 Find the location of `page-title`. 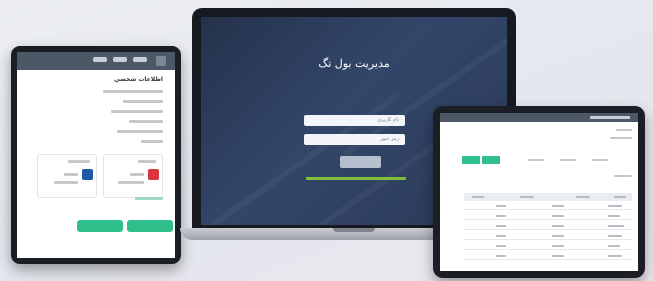

page-title is located at coordinates (624, 130).